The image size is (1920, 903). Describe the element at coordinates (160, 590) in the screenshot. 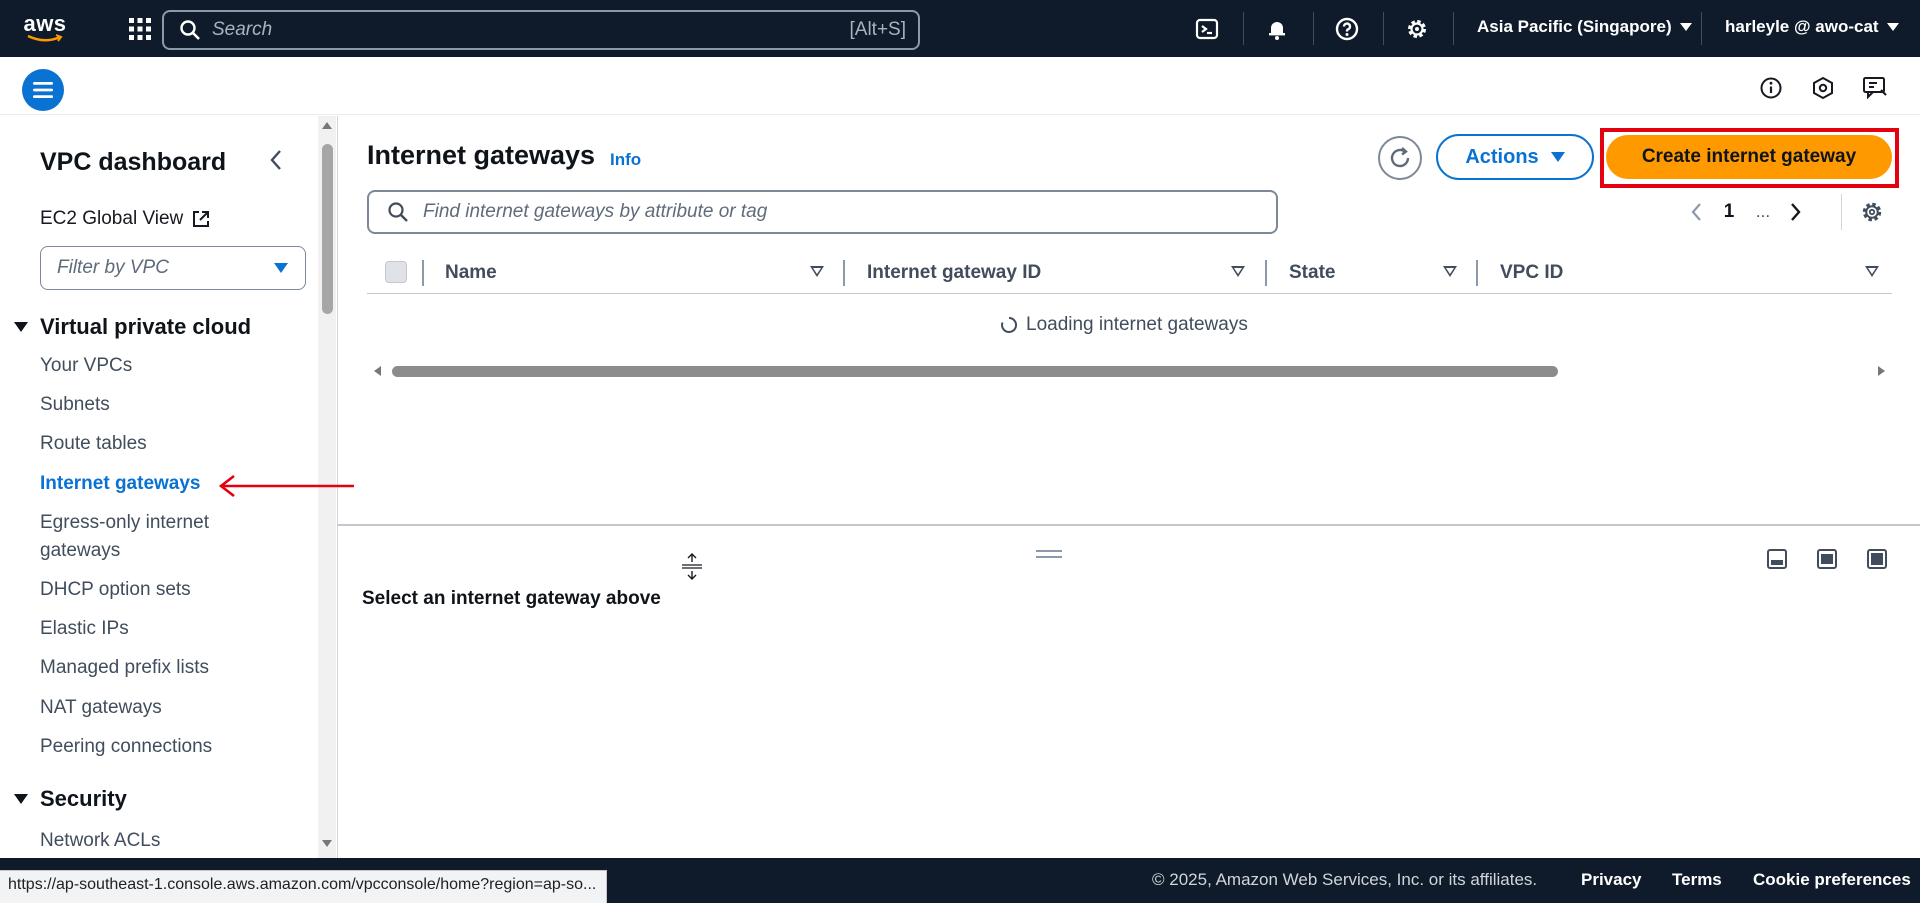

I see `sidebar-item-dhcp-option-sets: DHCP option sets` at that location.